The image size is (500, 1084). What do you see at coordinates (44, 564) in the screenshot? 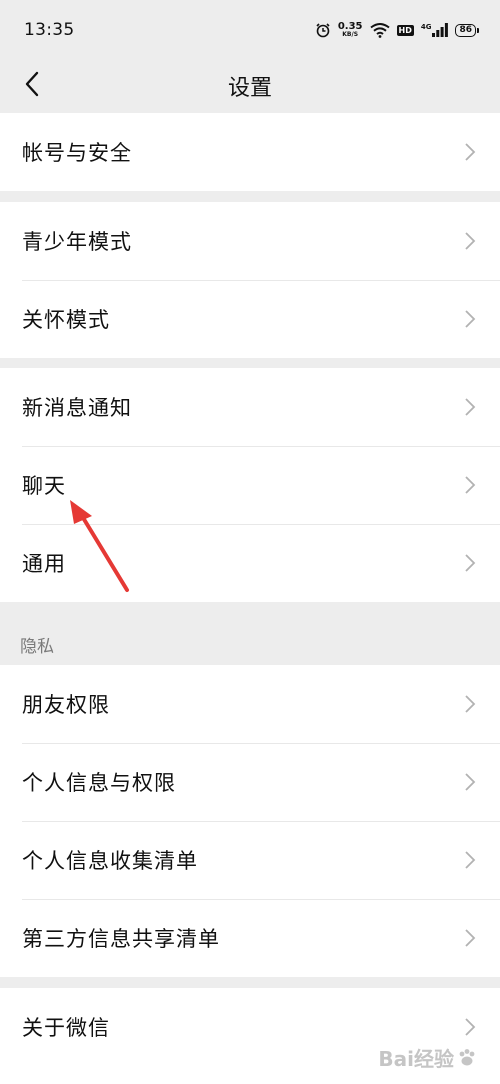
I see `settings-item-label: 通用` at bounding box center [44, 564].